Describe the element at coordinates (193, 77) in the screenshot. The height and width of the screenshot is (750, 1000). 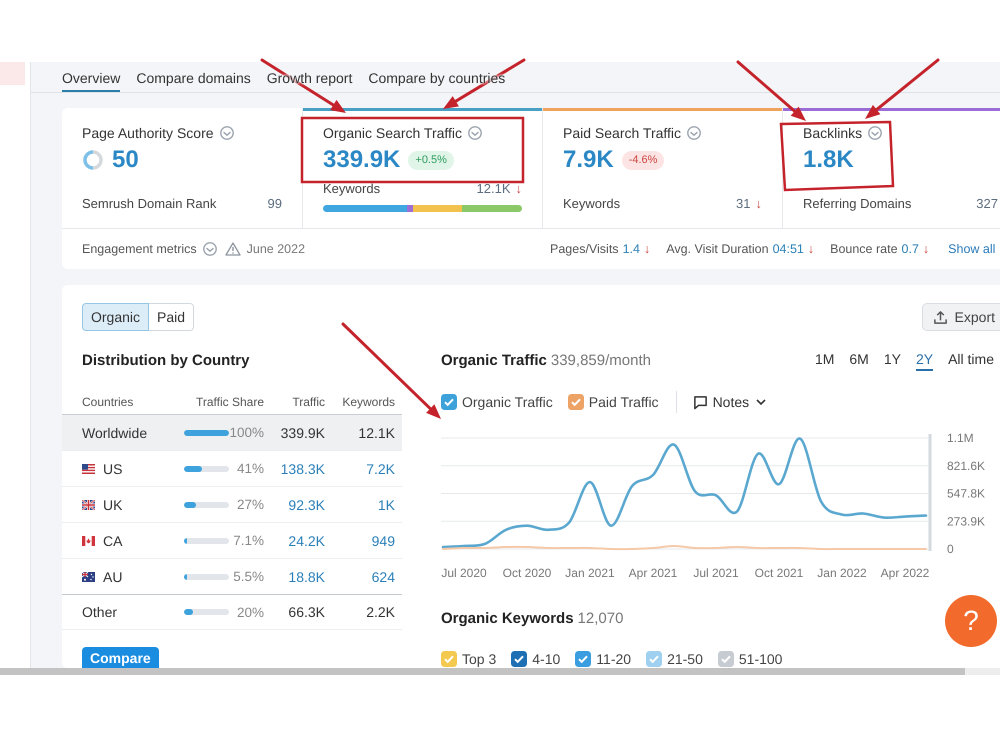
I see `tab: Compare domains` at that location.